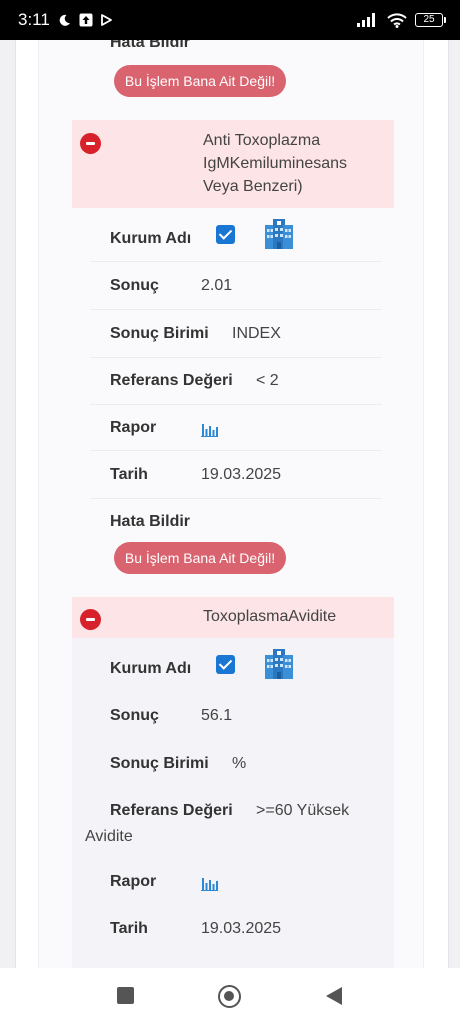  I want to click on sonuc-birimi-value: INDEX, so click(256, 333).